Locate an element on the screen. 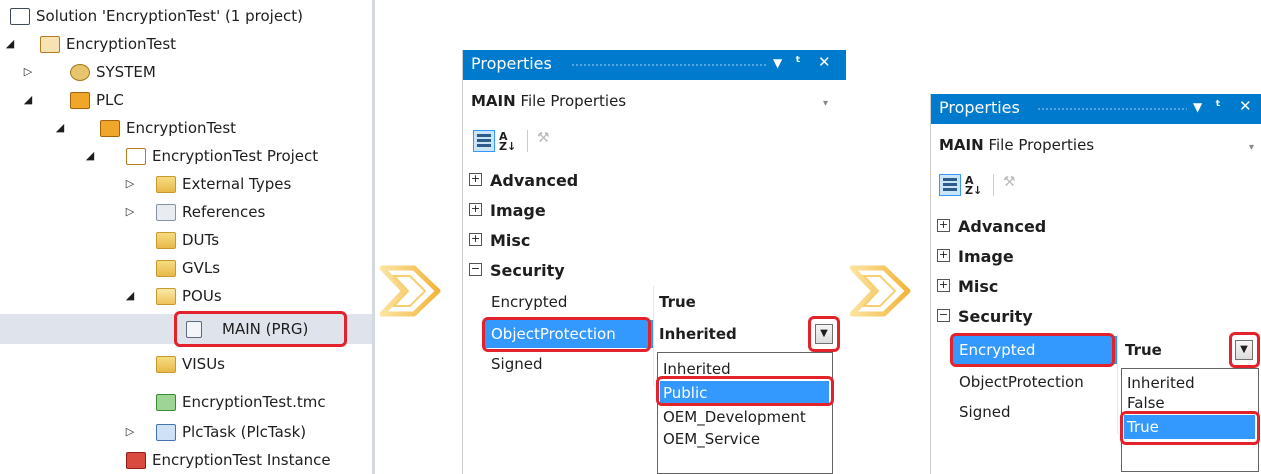 The width and height of the screenshot is (1261, 474). tree-item-visus: VISUs is located at coordinates (185, 364).